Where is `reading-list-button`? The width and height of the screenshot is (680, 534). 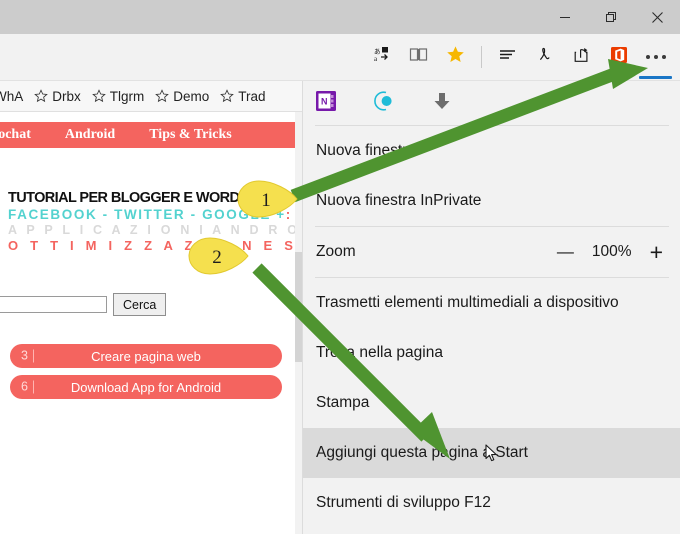 reading-list-button is located at coordinates (418, 57).